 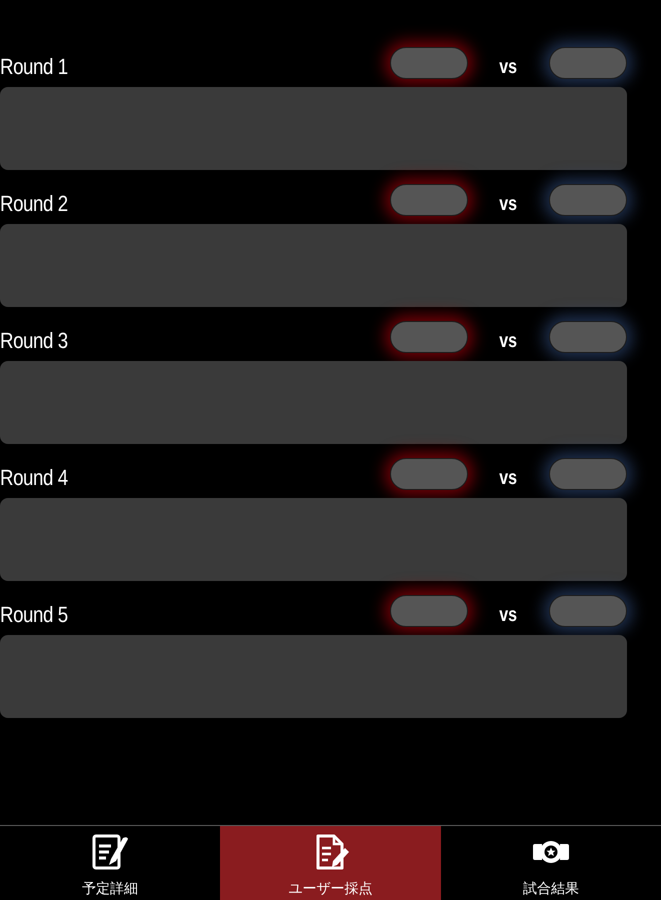 I want to click on round-label: Round 4, so click(x=34, y=478).